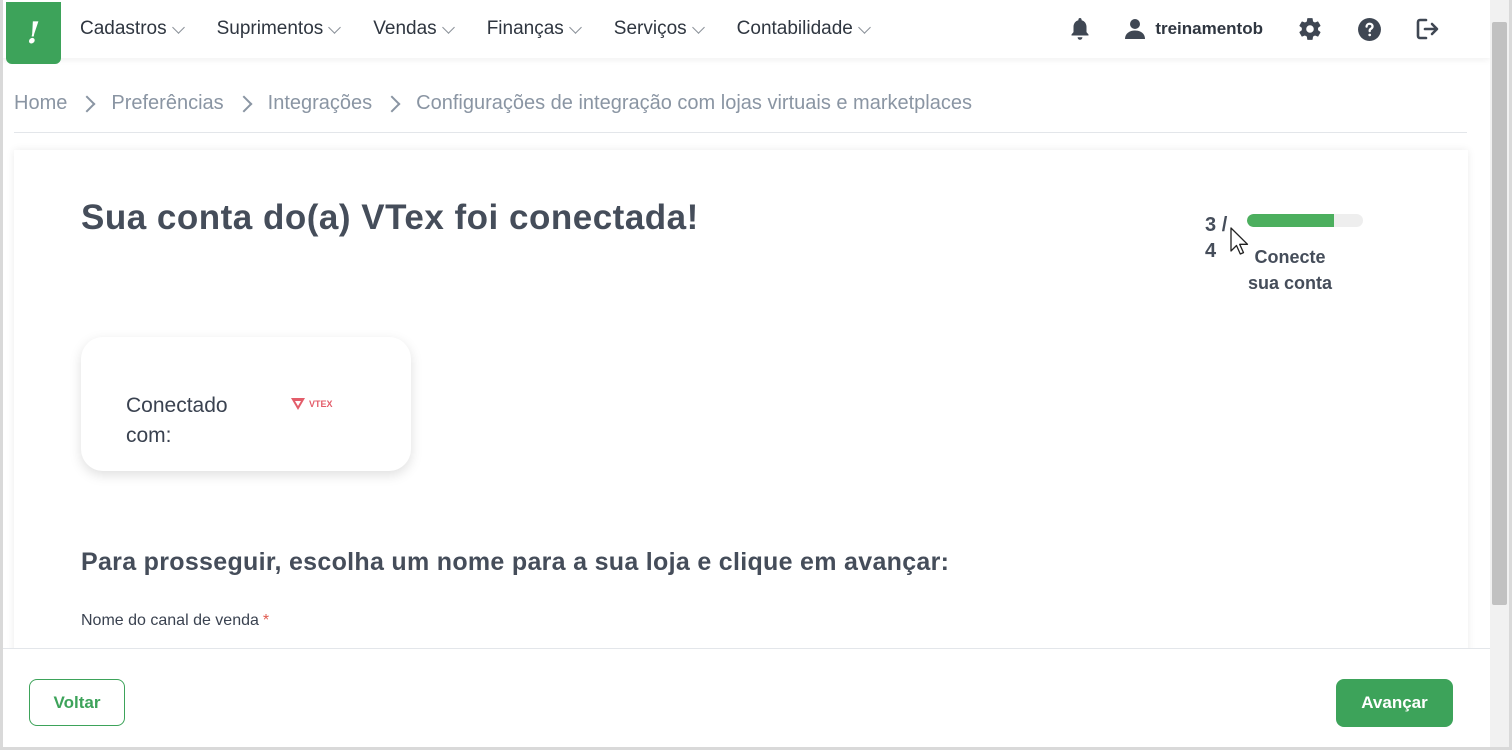 The width and height of the screenshot is (1512, 751). I want to click on breadcrumb-home: Home, so click(40, 103).